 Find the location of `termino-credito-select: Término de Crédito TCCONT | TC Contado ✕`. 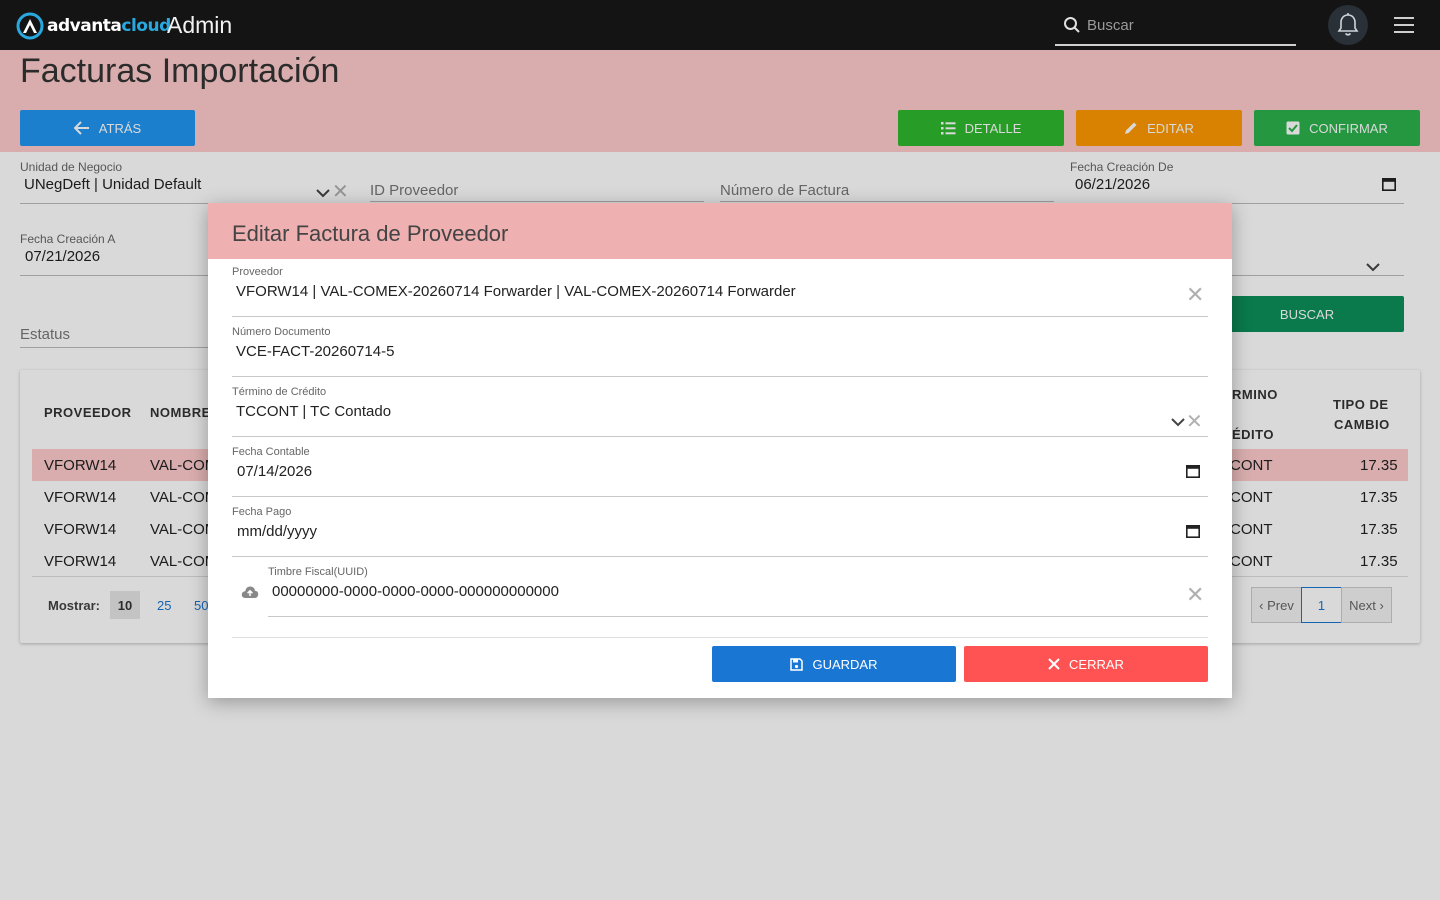

termino-credito-select: Término de Crédito TCCONT | TC Contado ✕ is located at coordinates (720, 411).